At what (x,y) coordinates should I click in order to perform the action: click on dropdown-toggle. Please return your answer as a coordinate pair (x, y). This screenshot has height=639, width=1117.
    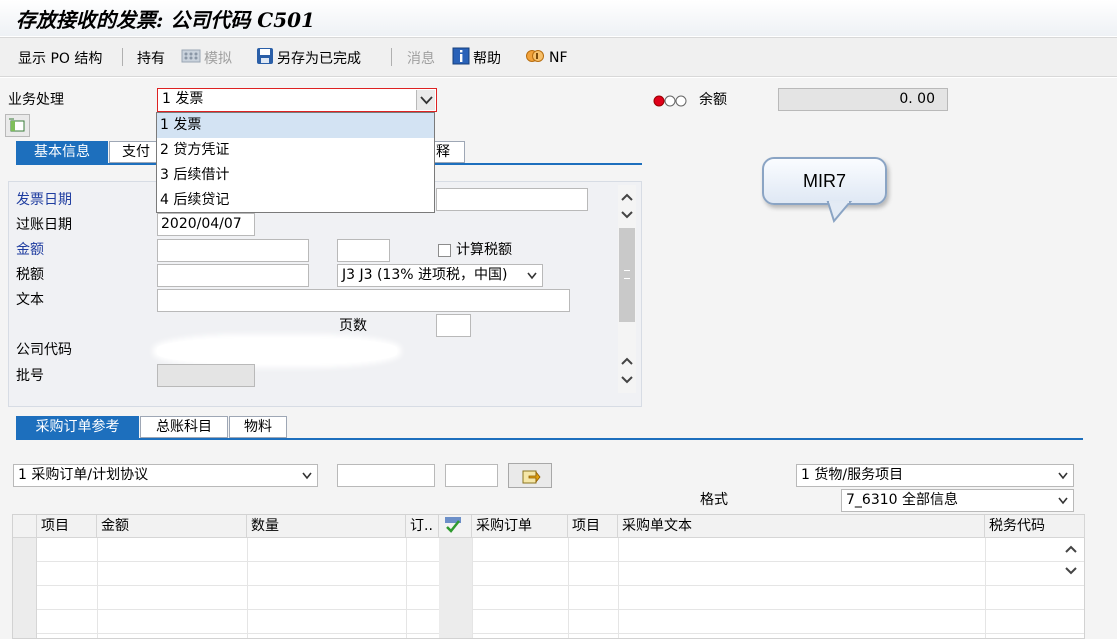
    Looking at the image, I should click on (425, 100).